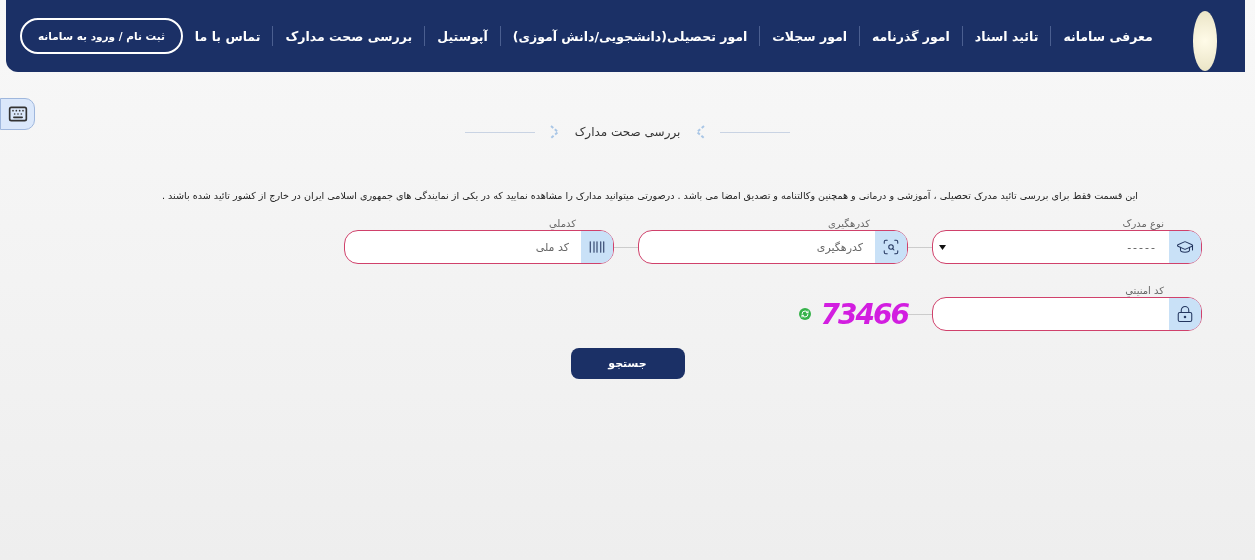 This screenshot has width=1255, height=560. Describe the element at coordinates (227, 36) in the screenshot. I see `nav-link: تماس با ما` at that location.